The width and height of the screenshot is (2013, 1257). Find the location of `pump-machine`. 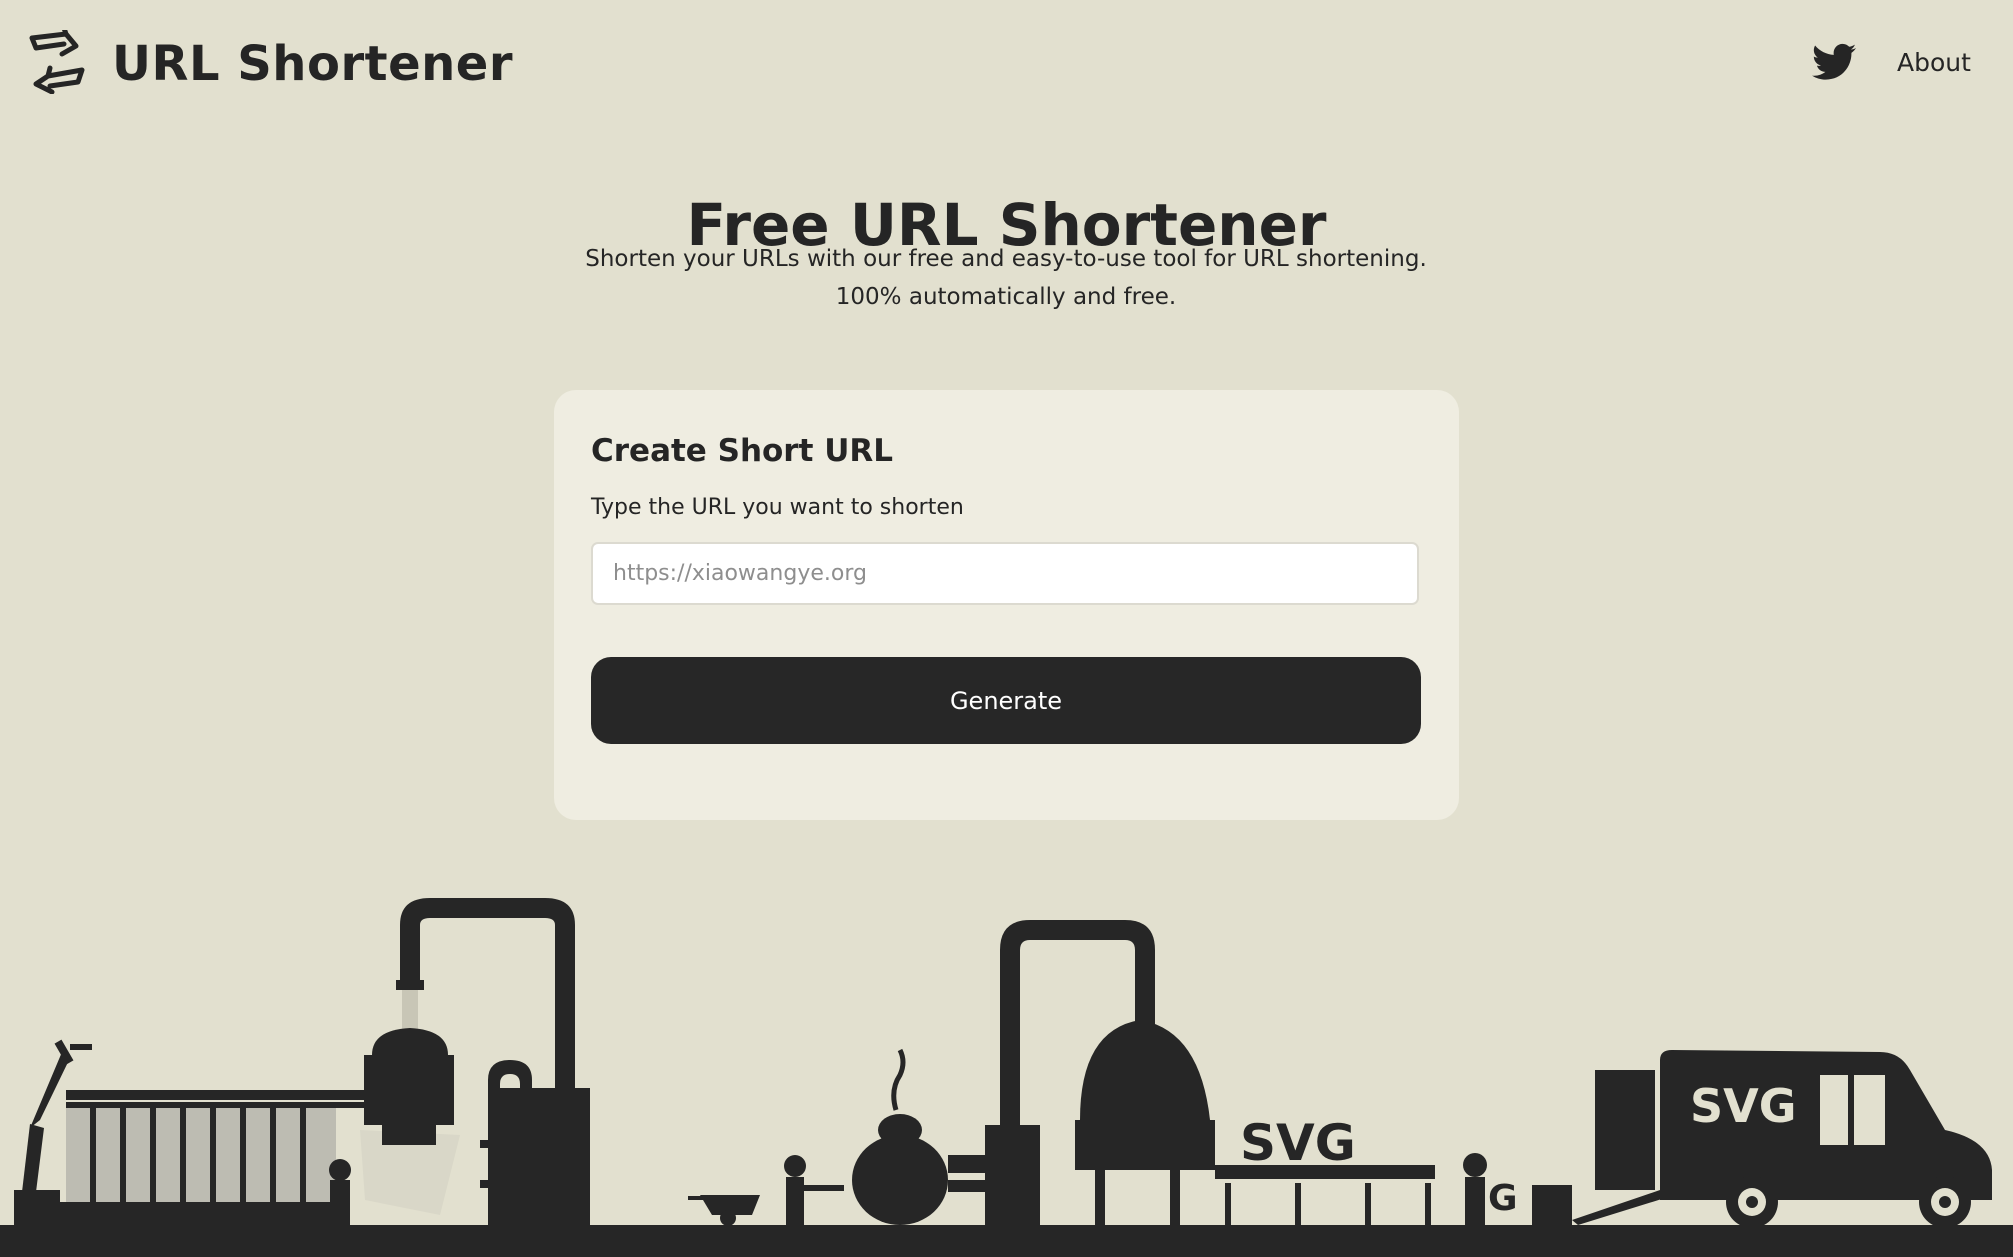

pump-machine is located at coordinates (930, 1136).